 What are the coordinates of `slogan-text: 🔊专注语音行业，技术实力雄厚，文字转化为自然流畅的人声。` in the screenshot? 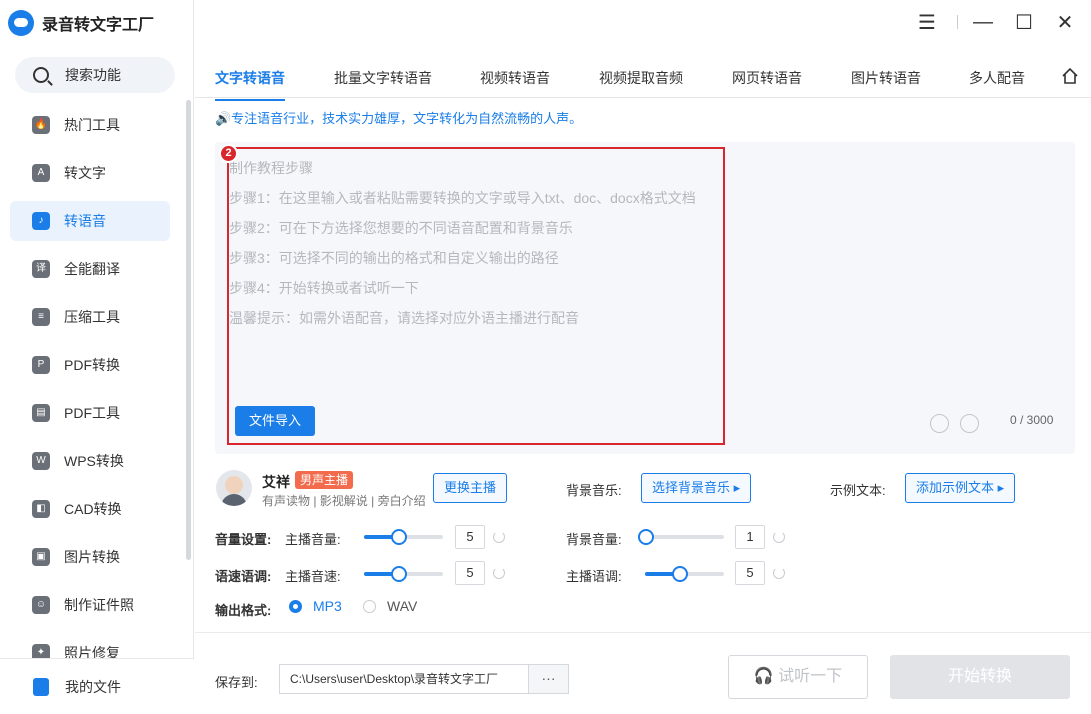 It's located at (399, 118).